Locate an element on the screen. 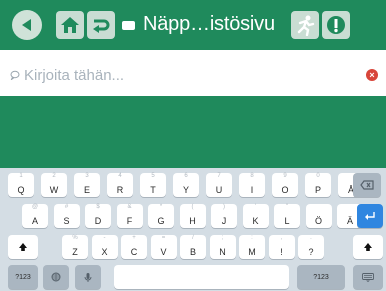 The height and width of the screenshot is (291, 386). key-hint: 6 is located at coordinates (186, 176).